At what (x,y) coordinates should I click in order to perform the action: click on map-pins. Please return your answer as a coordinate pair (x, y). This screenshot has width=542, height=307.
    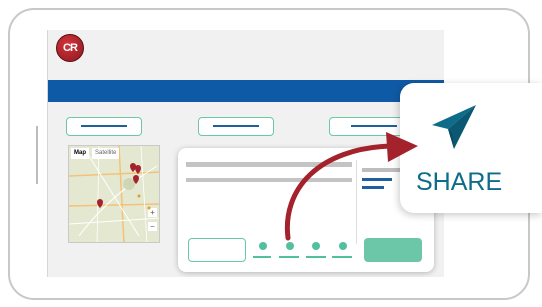
    Looking at the image, I should click on (124, 186).